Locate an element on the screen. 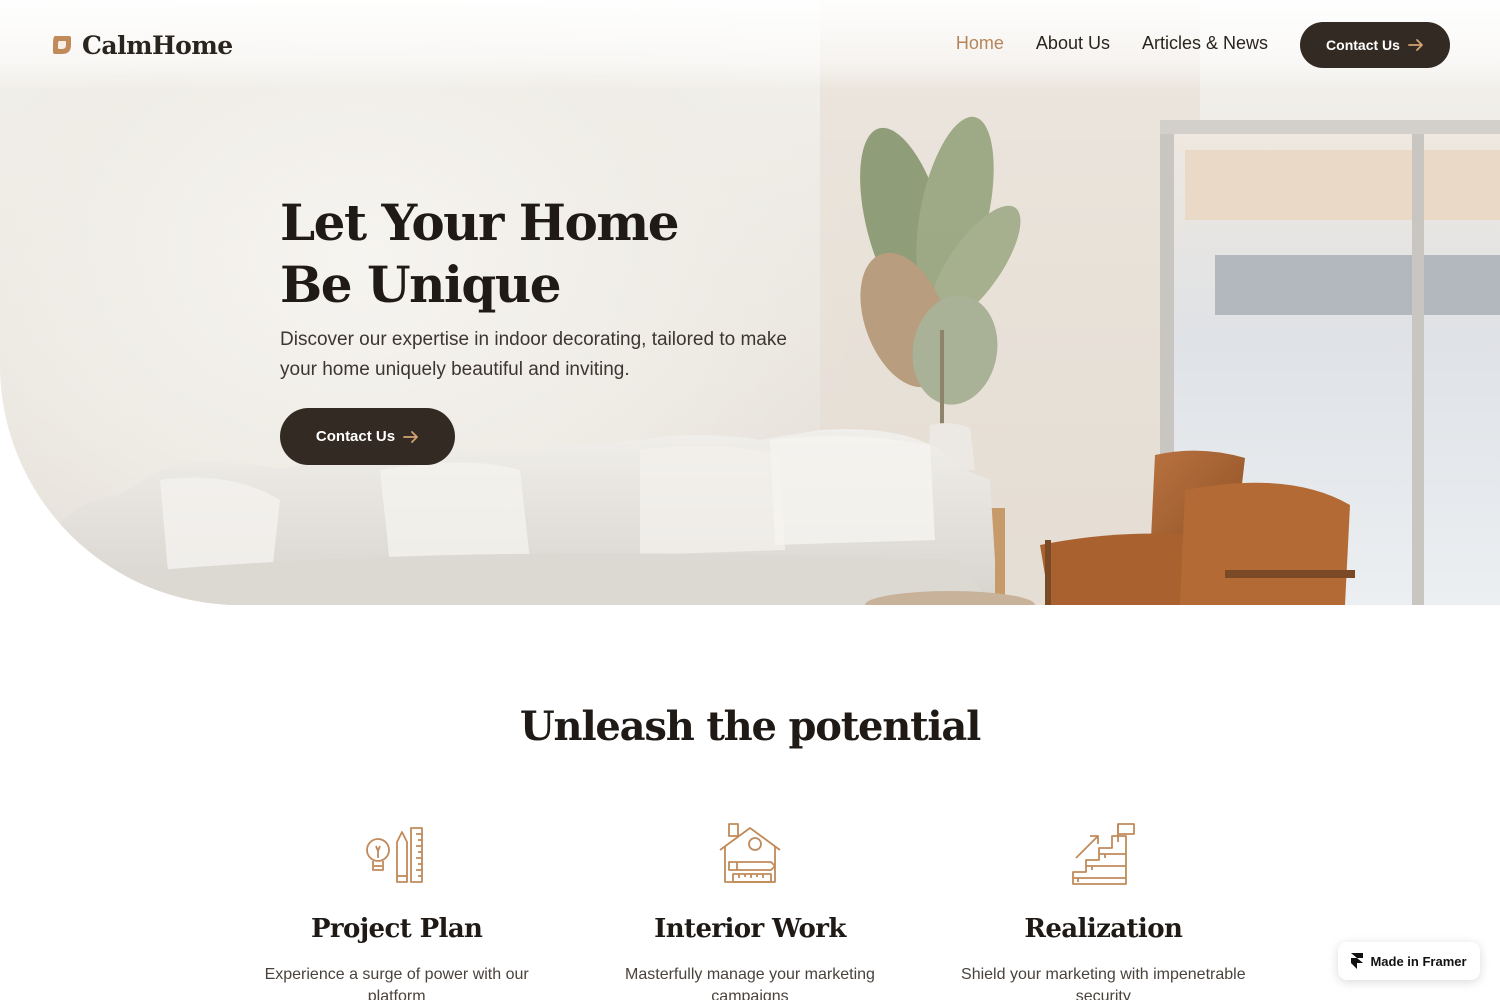 The image size is (1500, 1000). nav-contact-label: Contact Us is located at coordinates (1363, 45).